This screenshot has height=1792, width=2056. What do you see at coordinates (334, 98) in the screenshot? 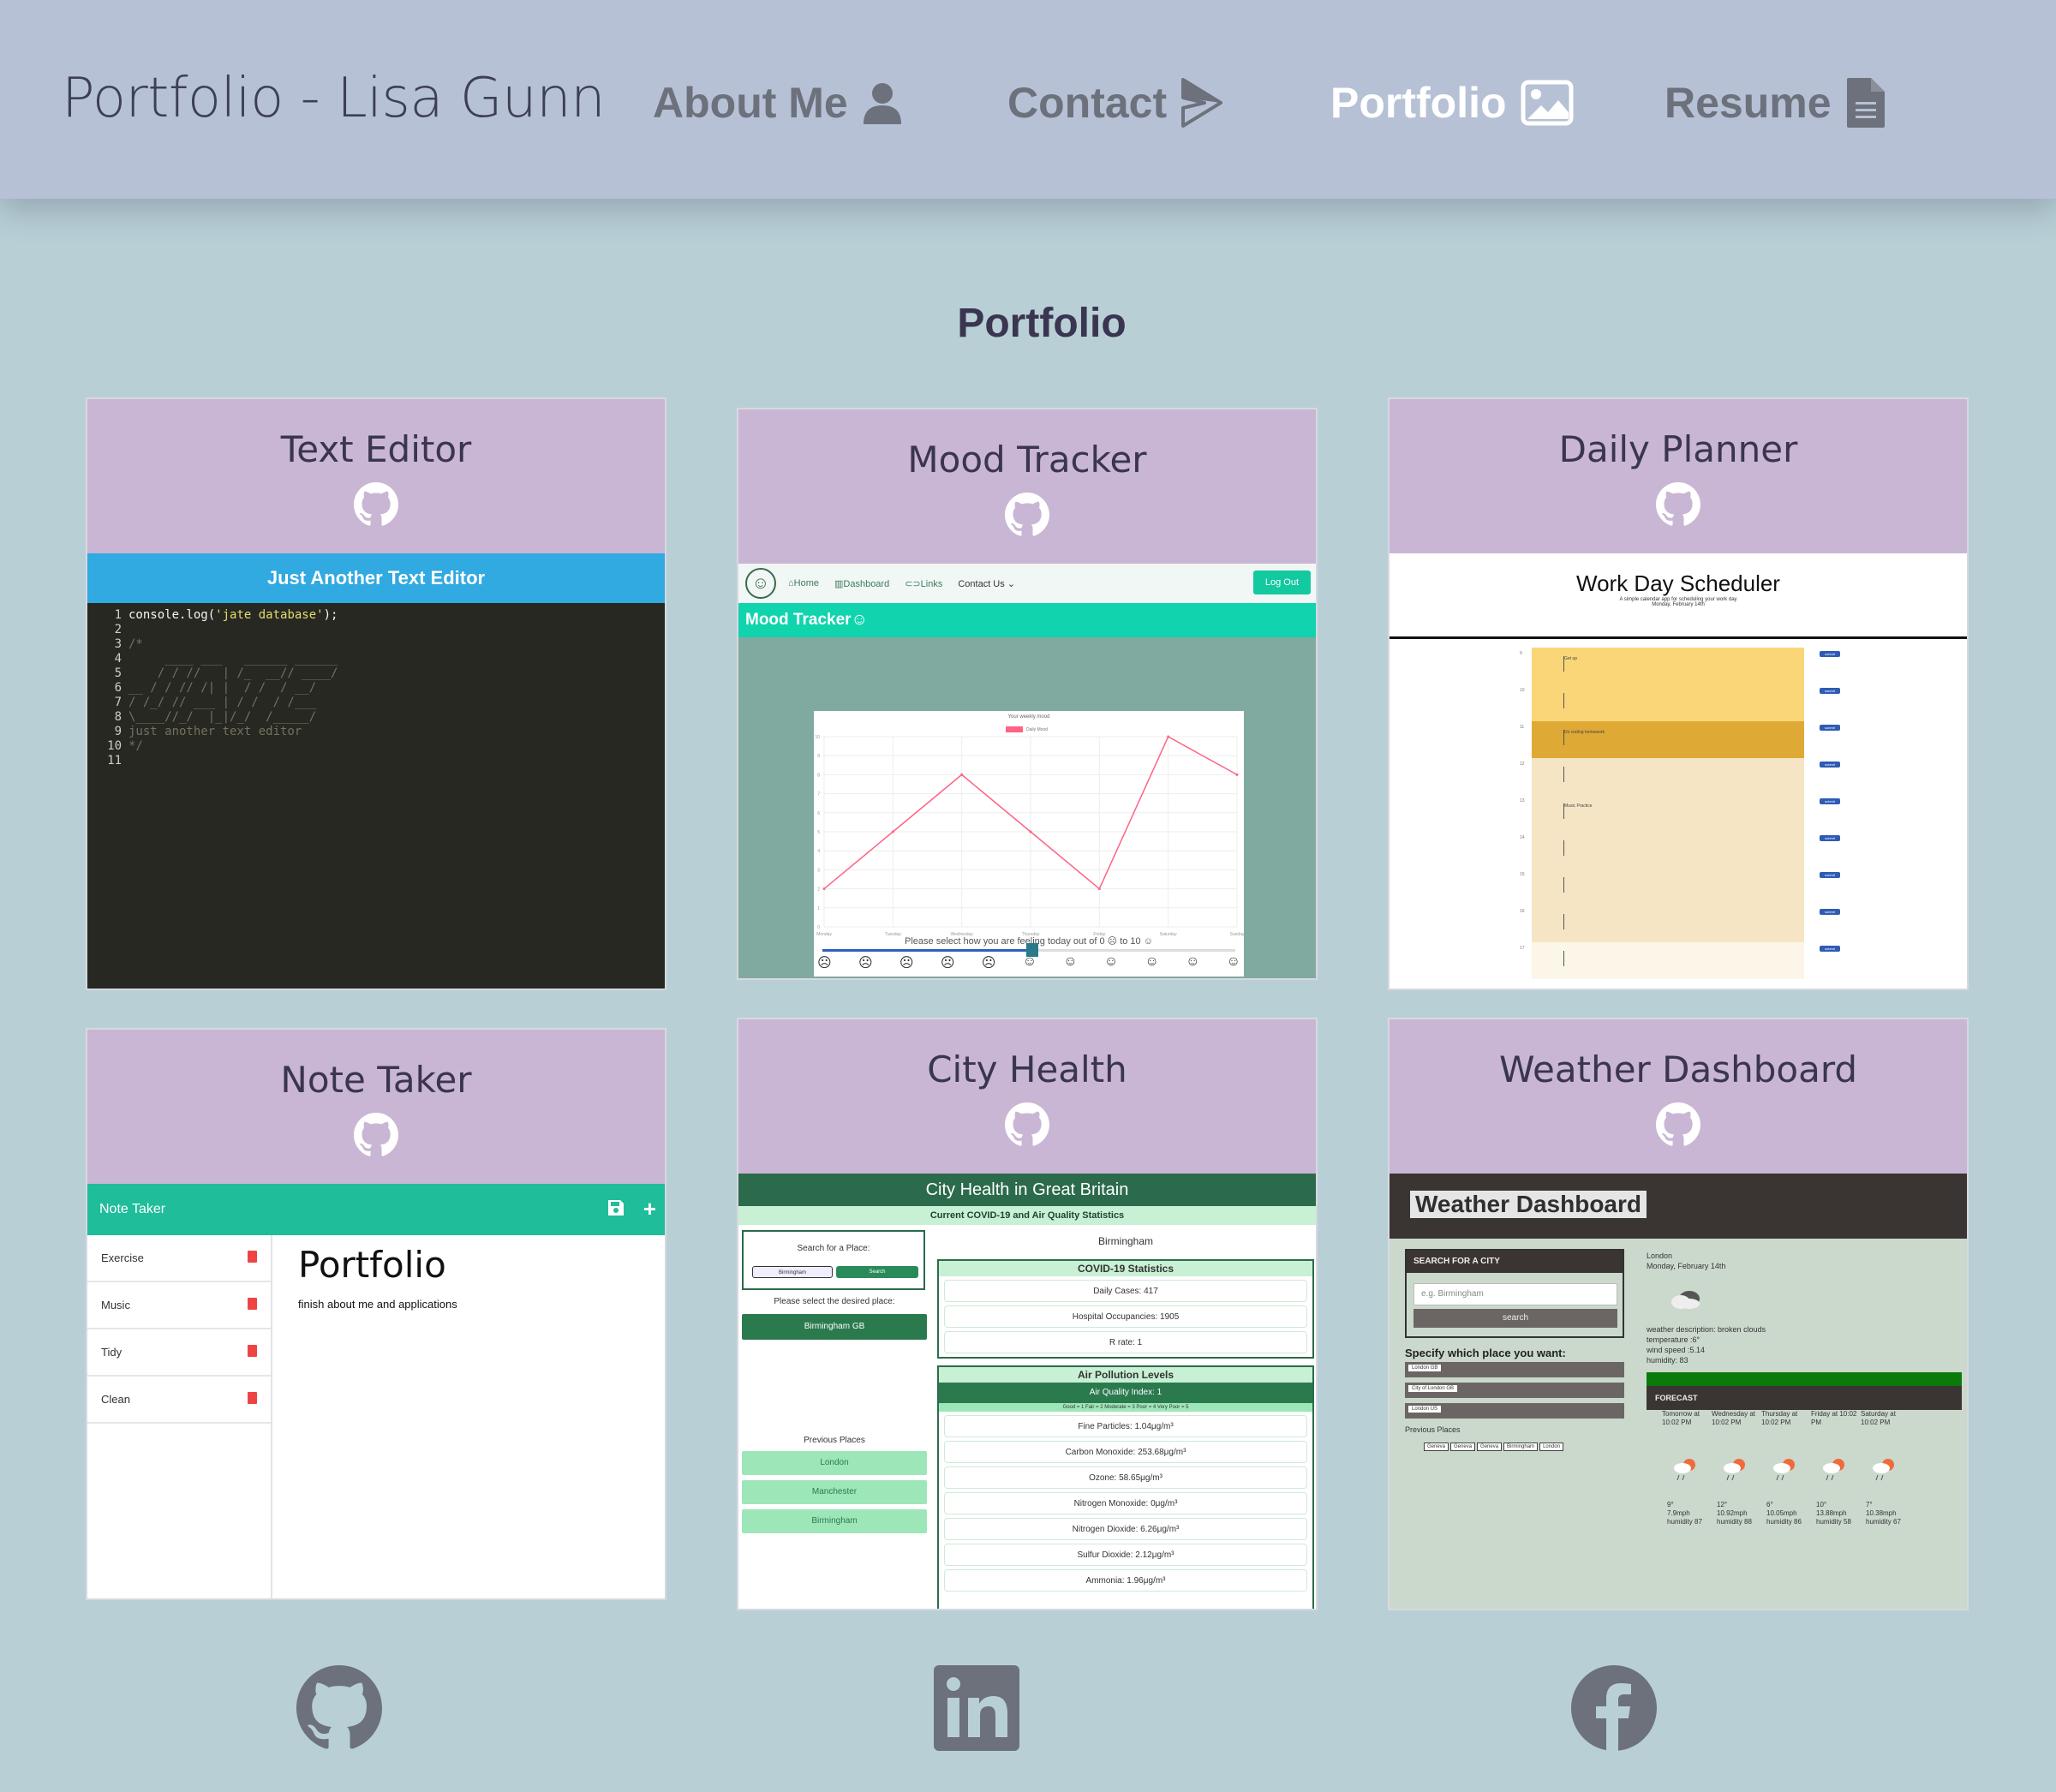
I see `brand-title: Portfolio - Lisa Gunn` at bounding box center [334, 98].